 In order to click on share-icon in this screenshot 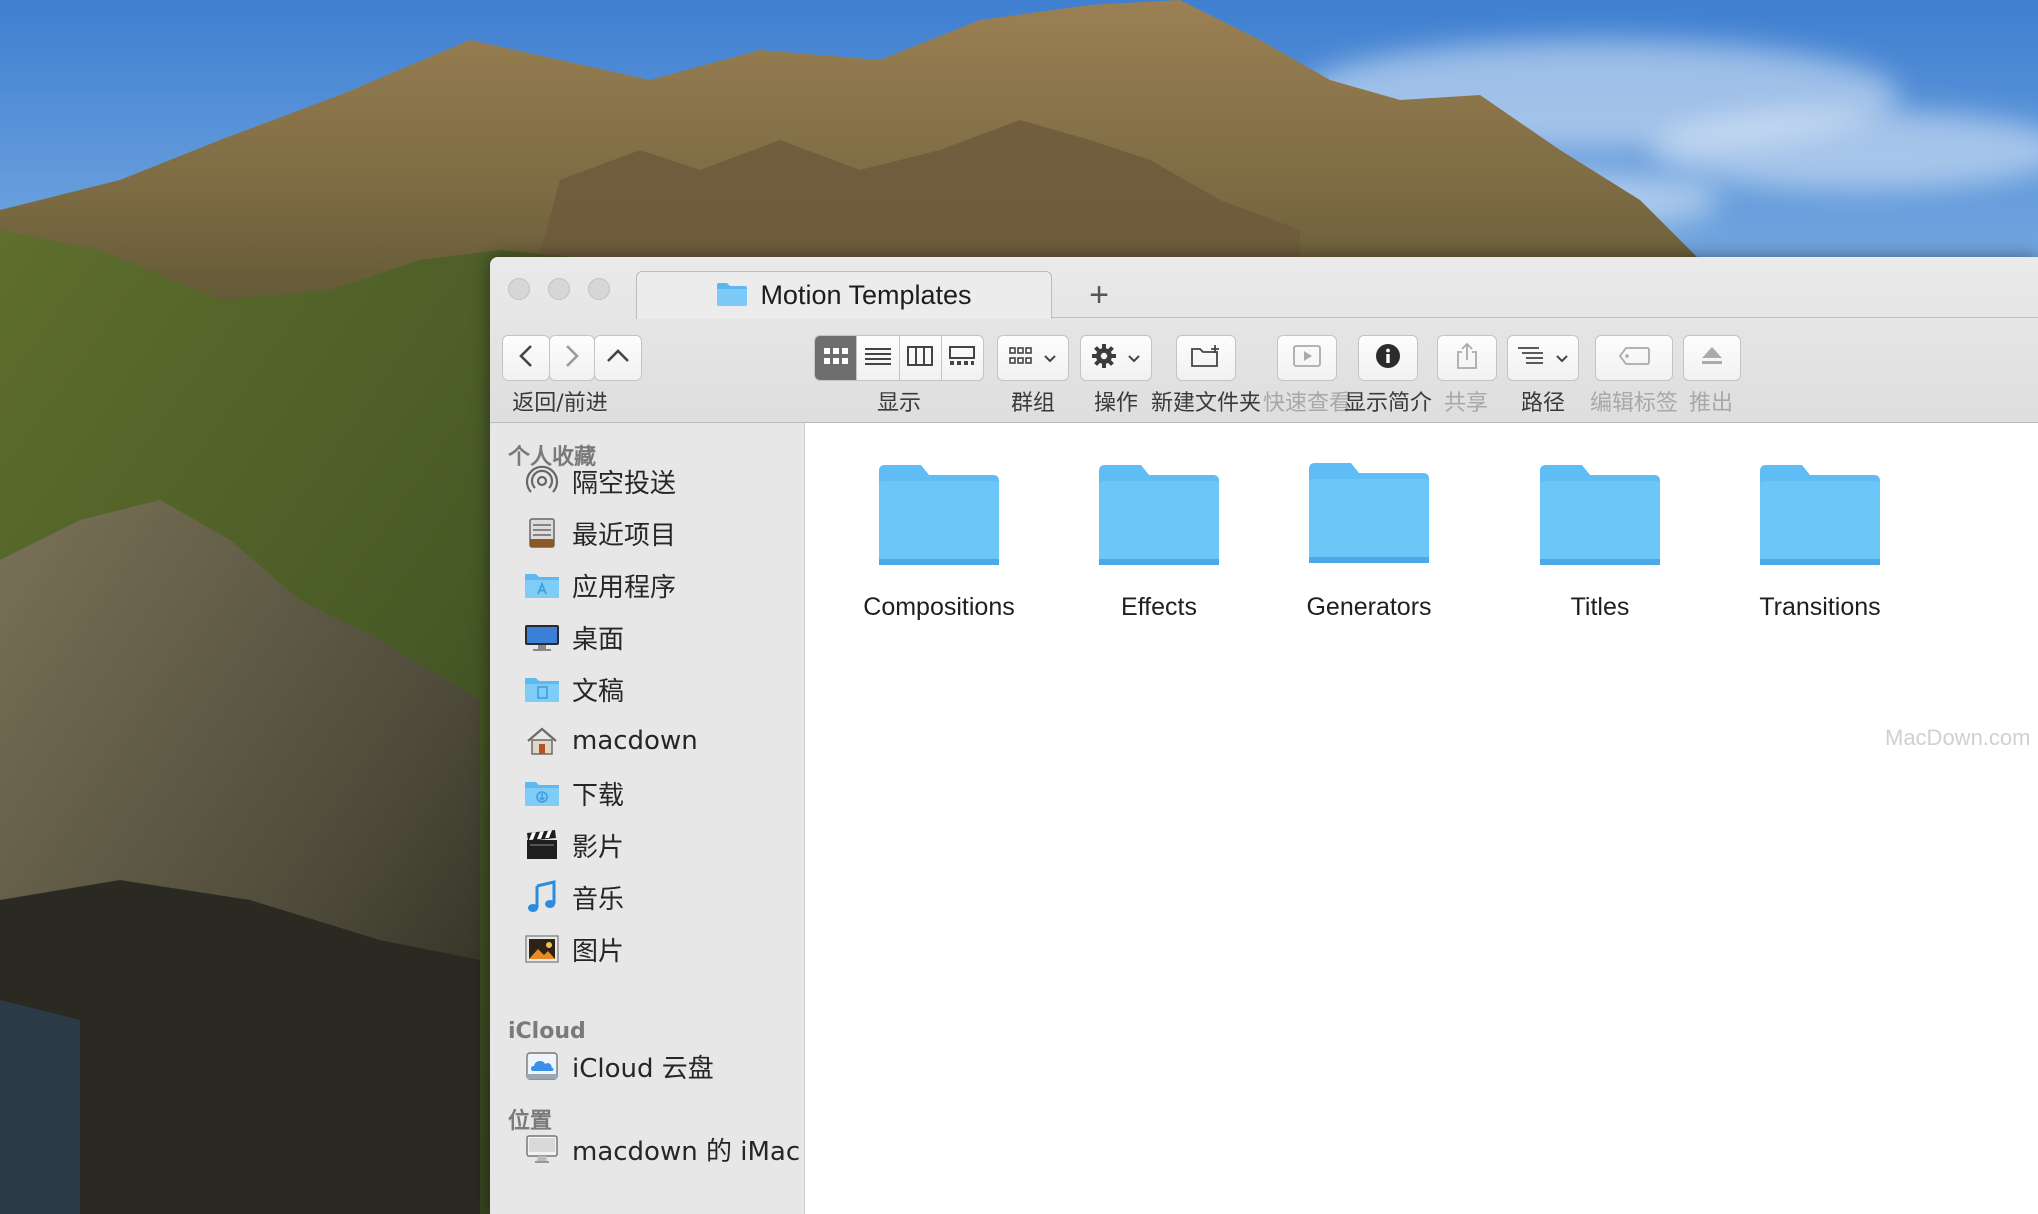, I will do `click(1467, 358)`.